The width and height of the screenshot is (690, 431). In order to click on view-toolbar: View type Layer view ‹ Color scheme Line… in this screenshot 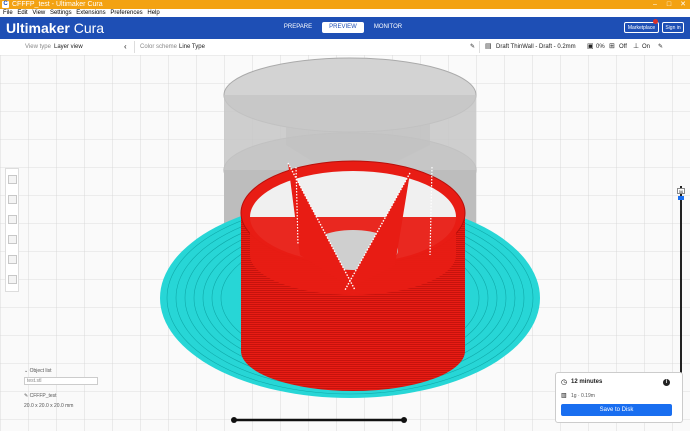, I will do `click(354, 47)`.